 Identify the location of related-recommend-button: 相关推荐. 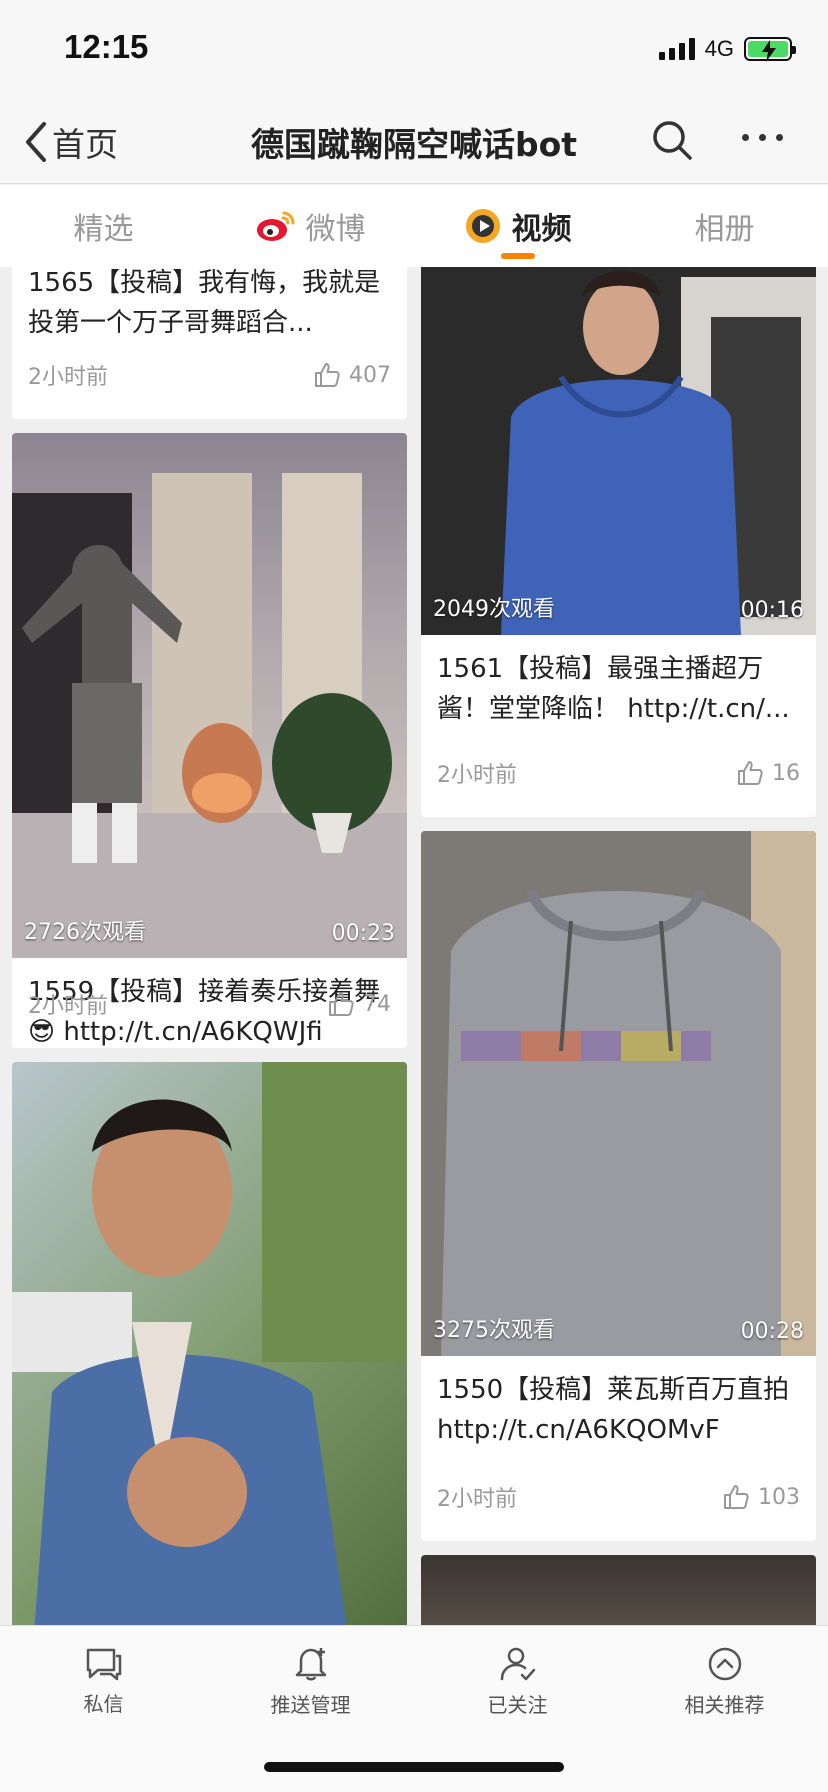
(724, 1681).